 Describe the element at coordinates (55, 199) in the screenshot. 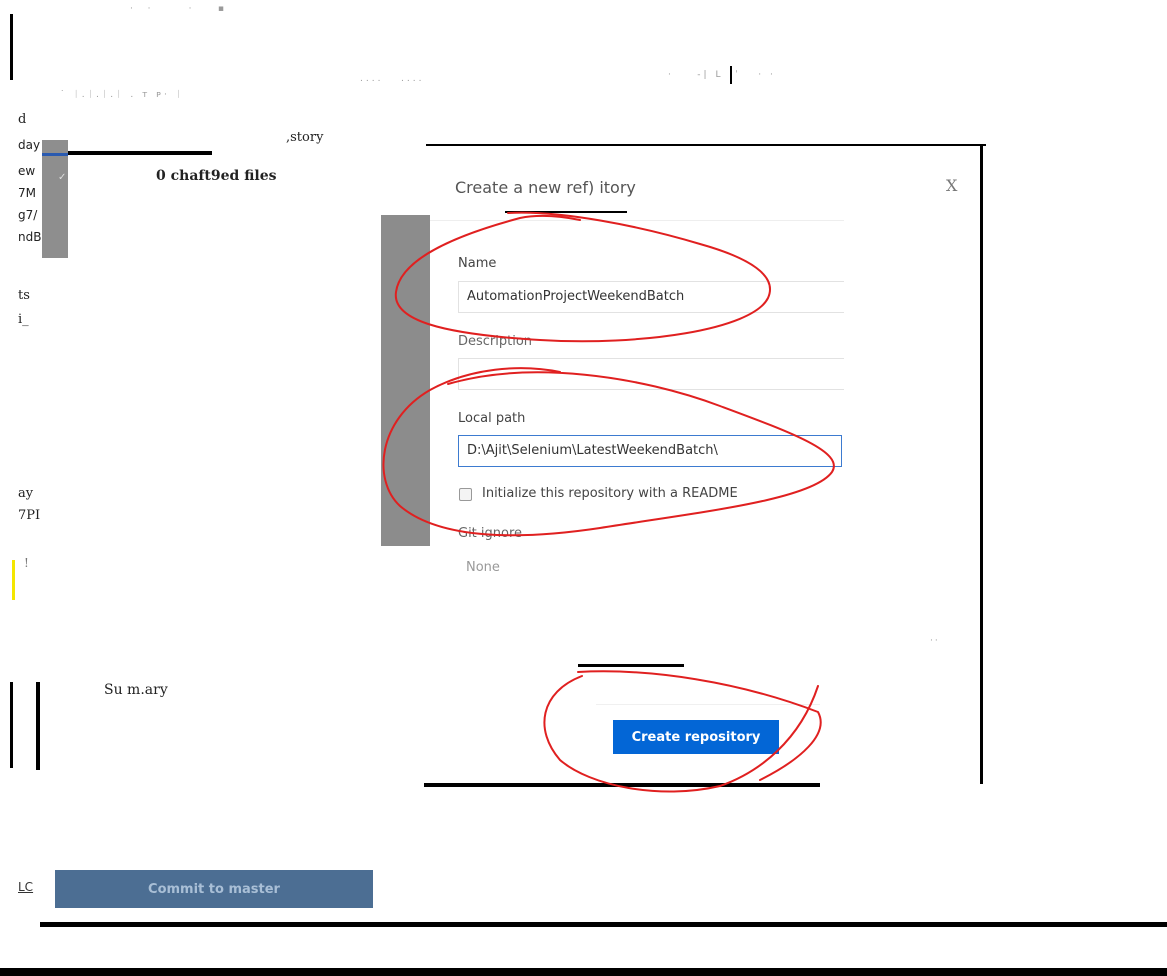

I see `history-tab-block` at that location.